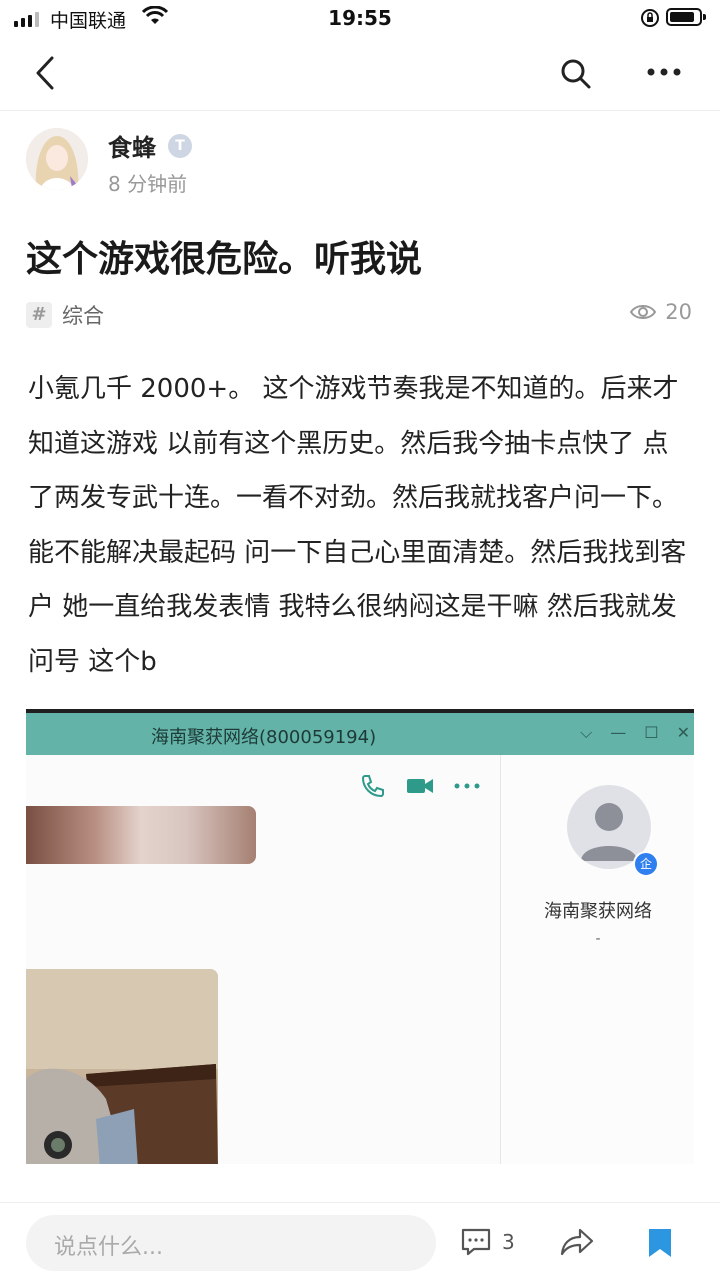 This screenshot has height=1281, width=720. I want to click on ellipsis-icon, so click(467, 786).